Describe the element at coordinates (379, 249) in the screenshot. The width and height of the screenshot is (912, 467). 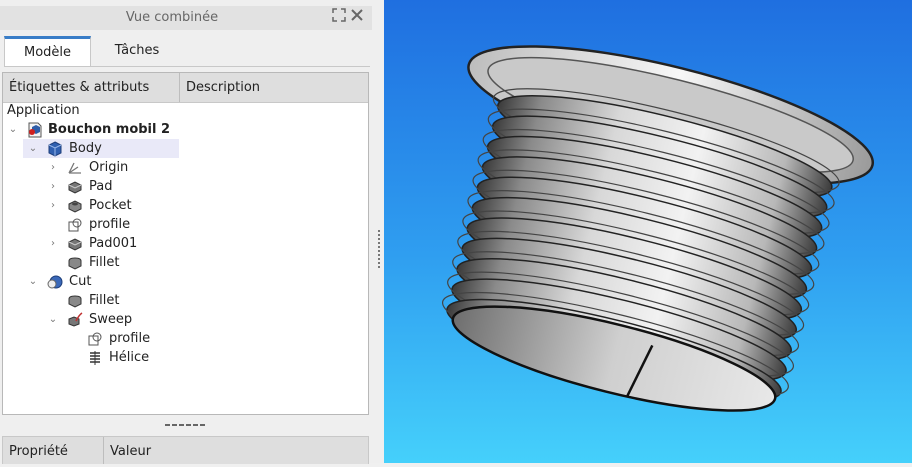
I see `splitter-grip` at that location.